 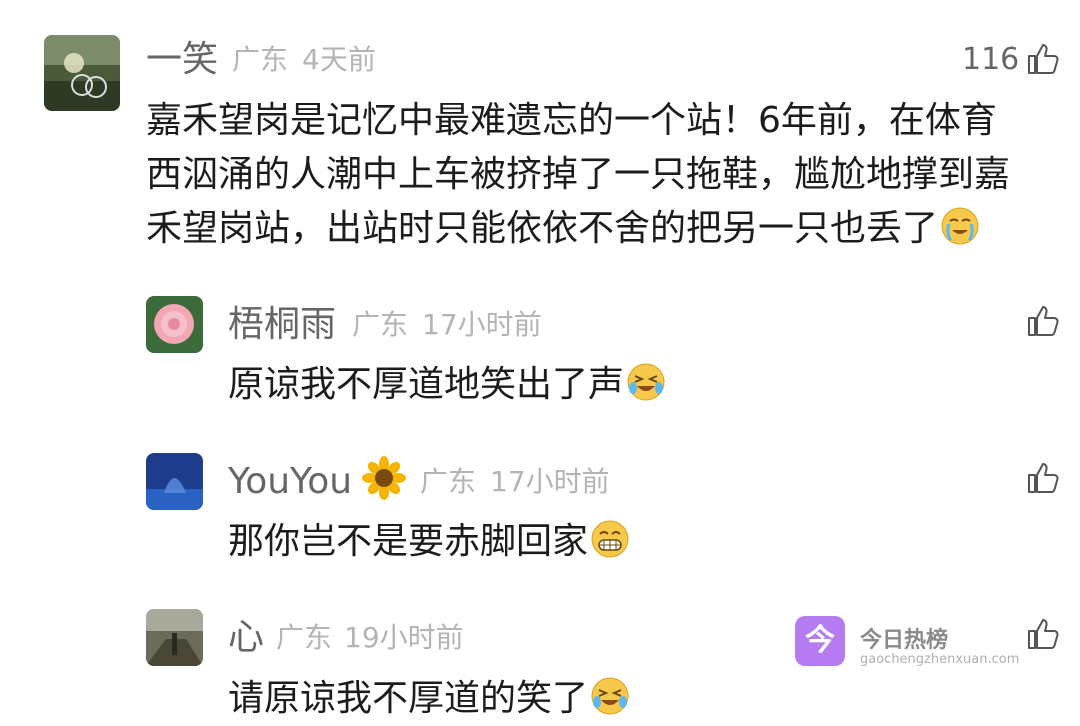 What do you see at coordinates (960, 226) in the screenshot?
I see `crying-laugh-emoji-icon` at bounding box center [960, 226].